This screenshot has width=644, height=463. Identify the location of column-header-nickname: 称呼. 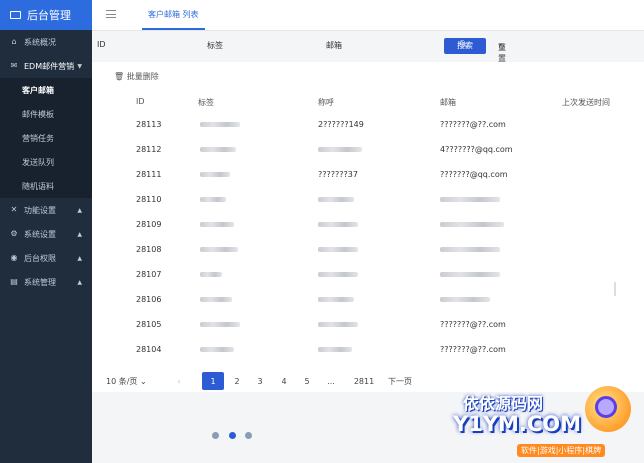
(326, 102).